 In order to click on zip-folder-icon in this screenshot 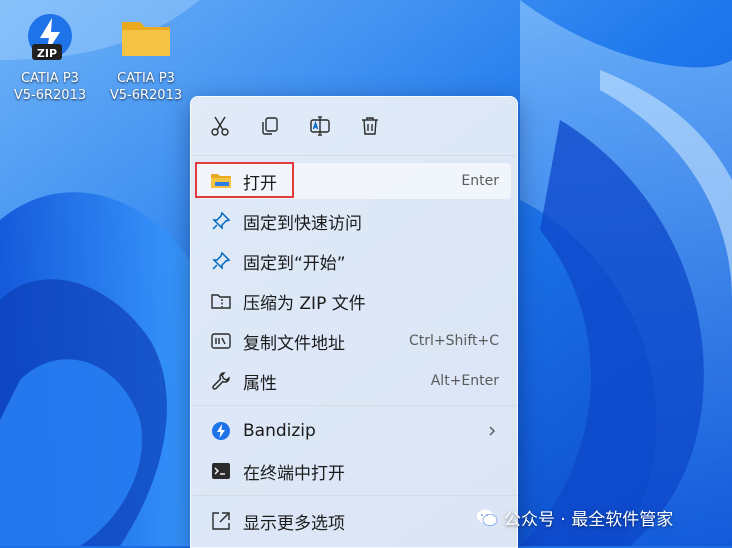, I will do `click(221, 301)`.